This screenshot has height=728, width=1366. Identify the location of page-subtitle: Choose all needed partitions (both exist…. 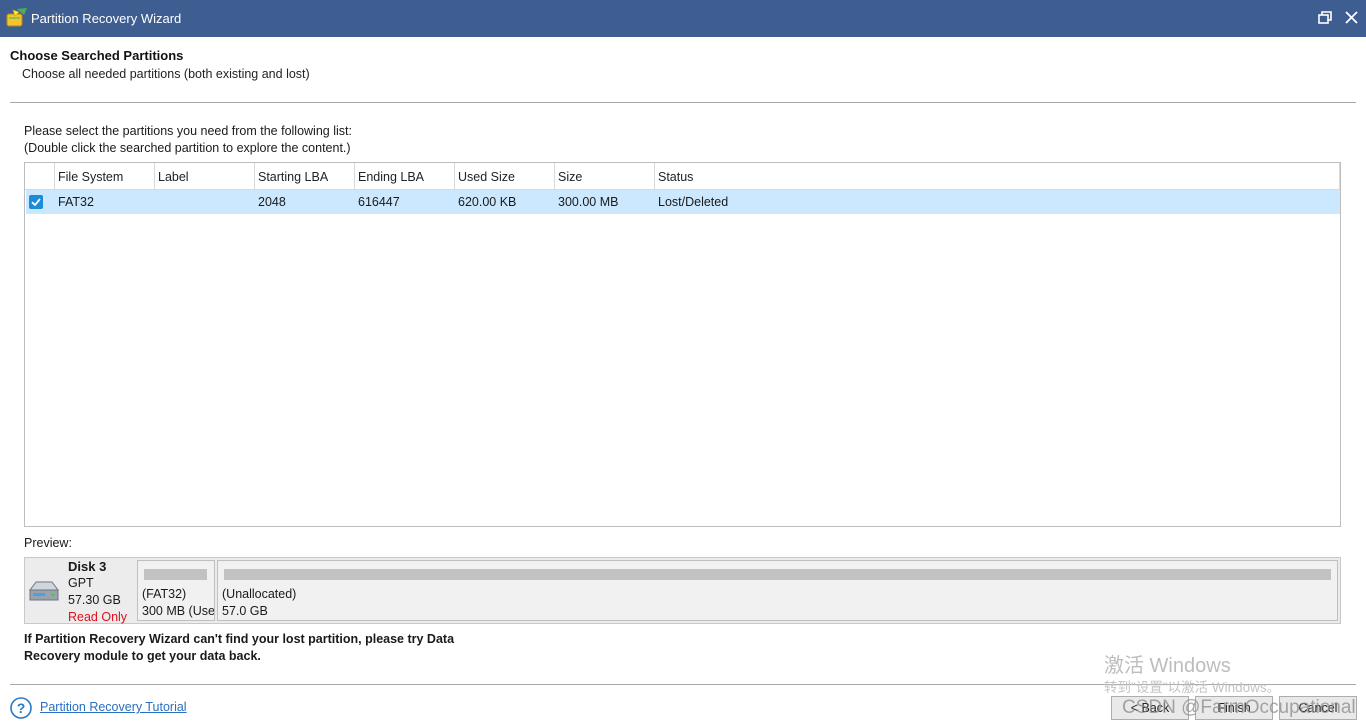
(166, 74).